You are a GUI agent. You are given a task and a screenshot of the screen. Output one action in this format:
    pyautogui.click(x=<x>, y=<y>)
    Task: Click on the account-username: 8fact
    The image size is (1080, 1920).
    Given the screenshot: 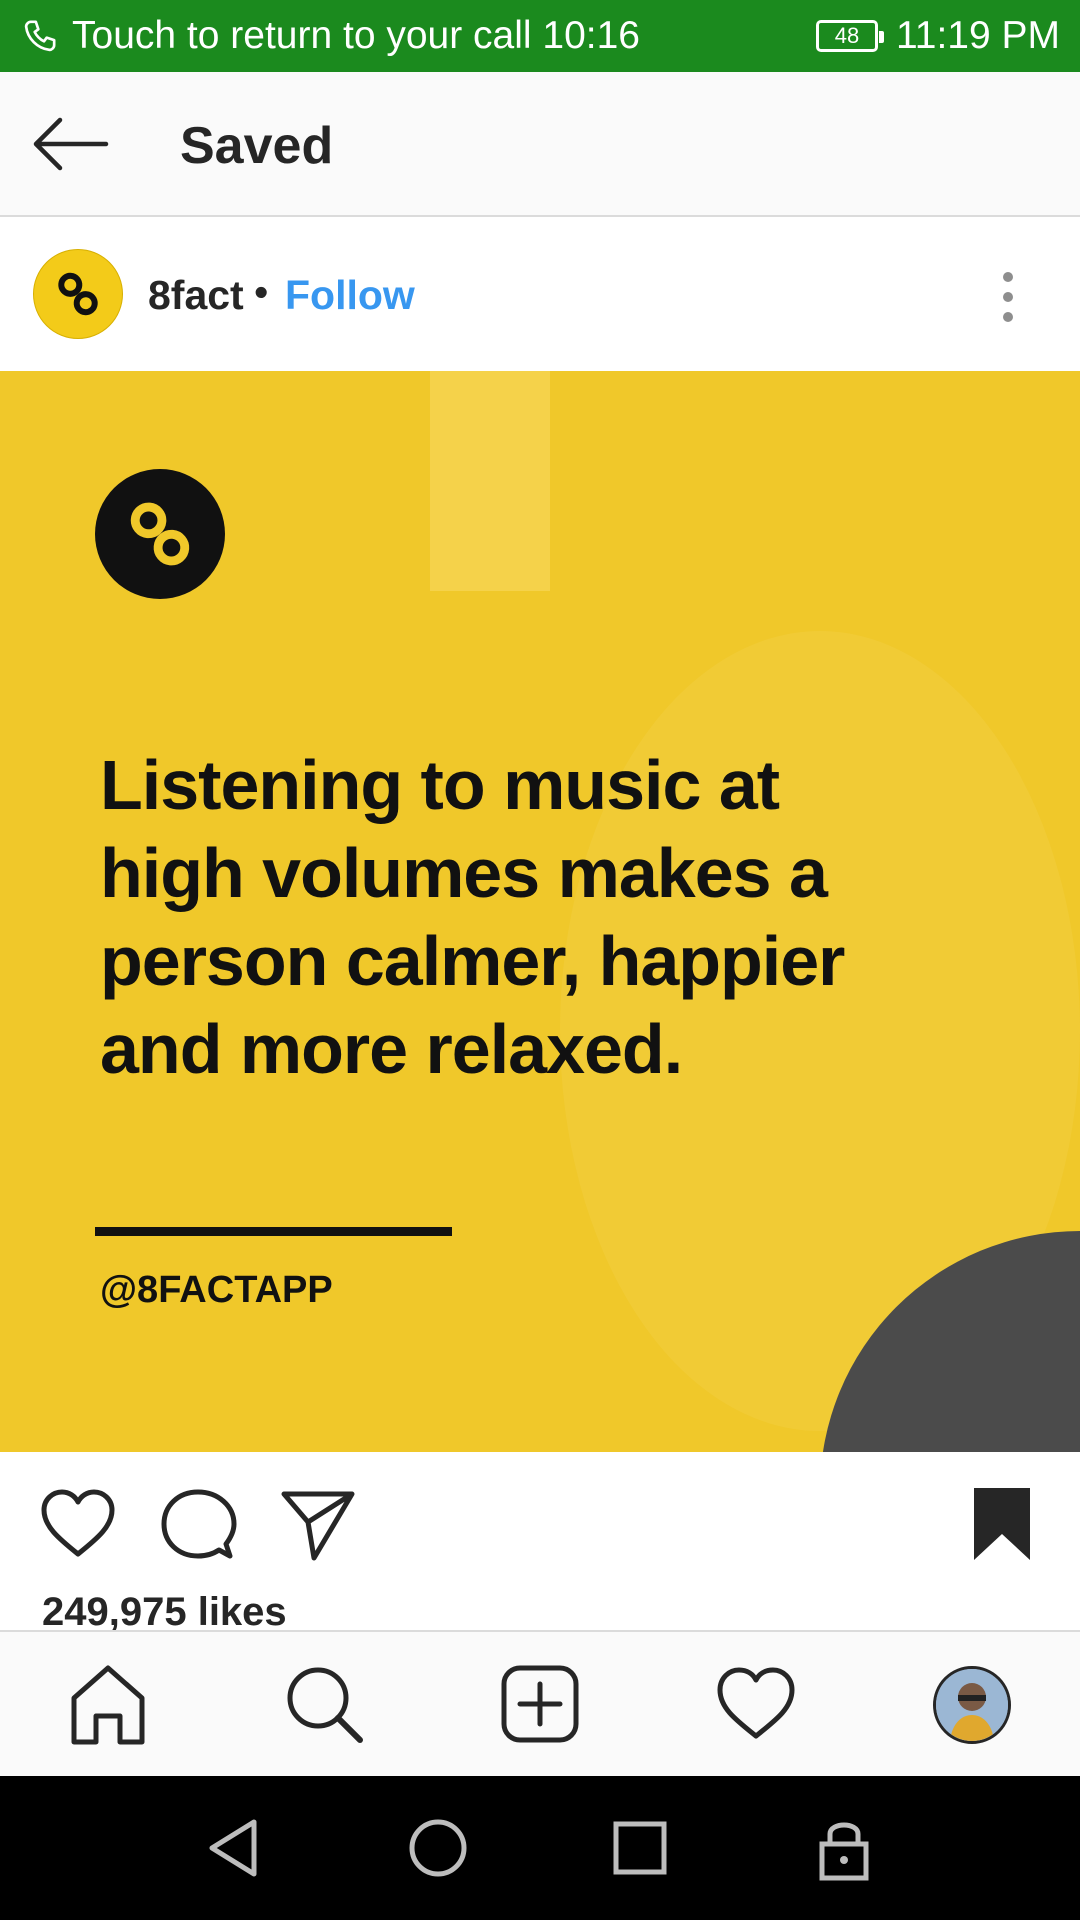 What is the action you would take?
    pyautogui.click(x=196, y=295)
    